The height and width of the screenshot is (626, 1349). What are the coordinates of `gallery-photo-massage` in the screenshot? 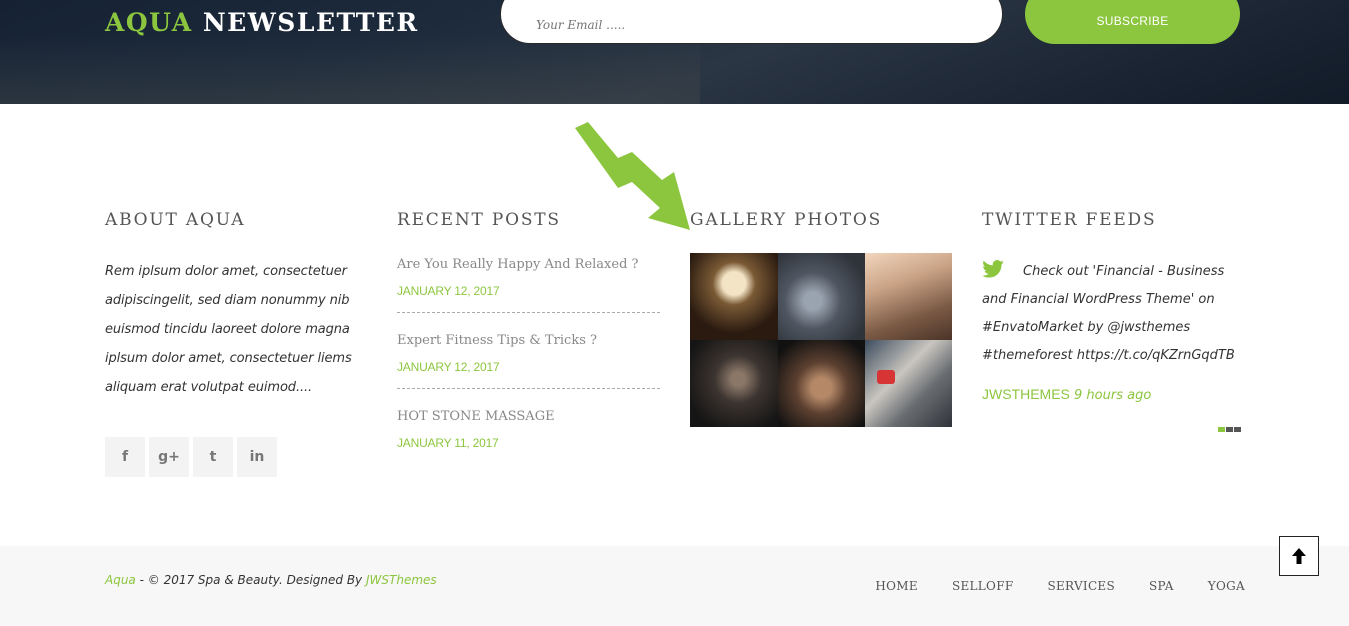 It's located at (908, 296).